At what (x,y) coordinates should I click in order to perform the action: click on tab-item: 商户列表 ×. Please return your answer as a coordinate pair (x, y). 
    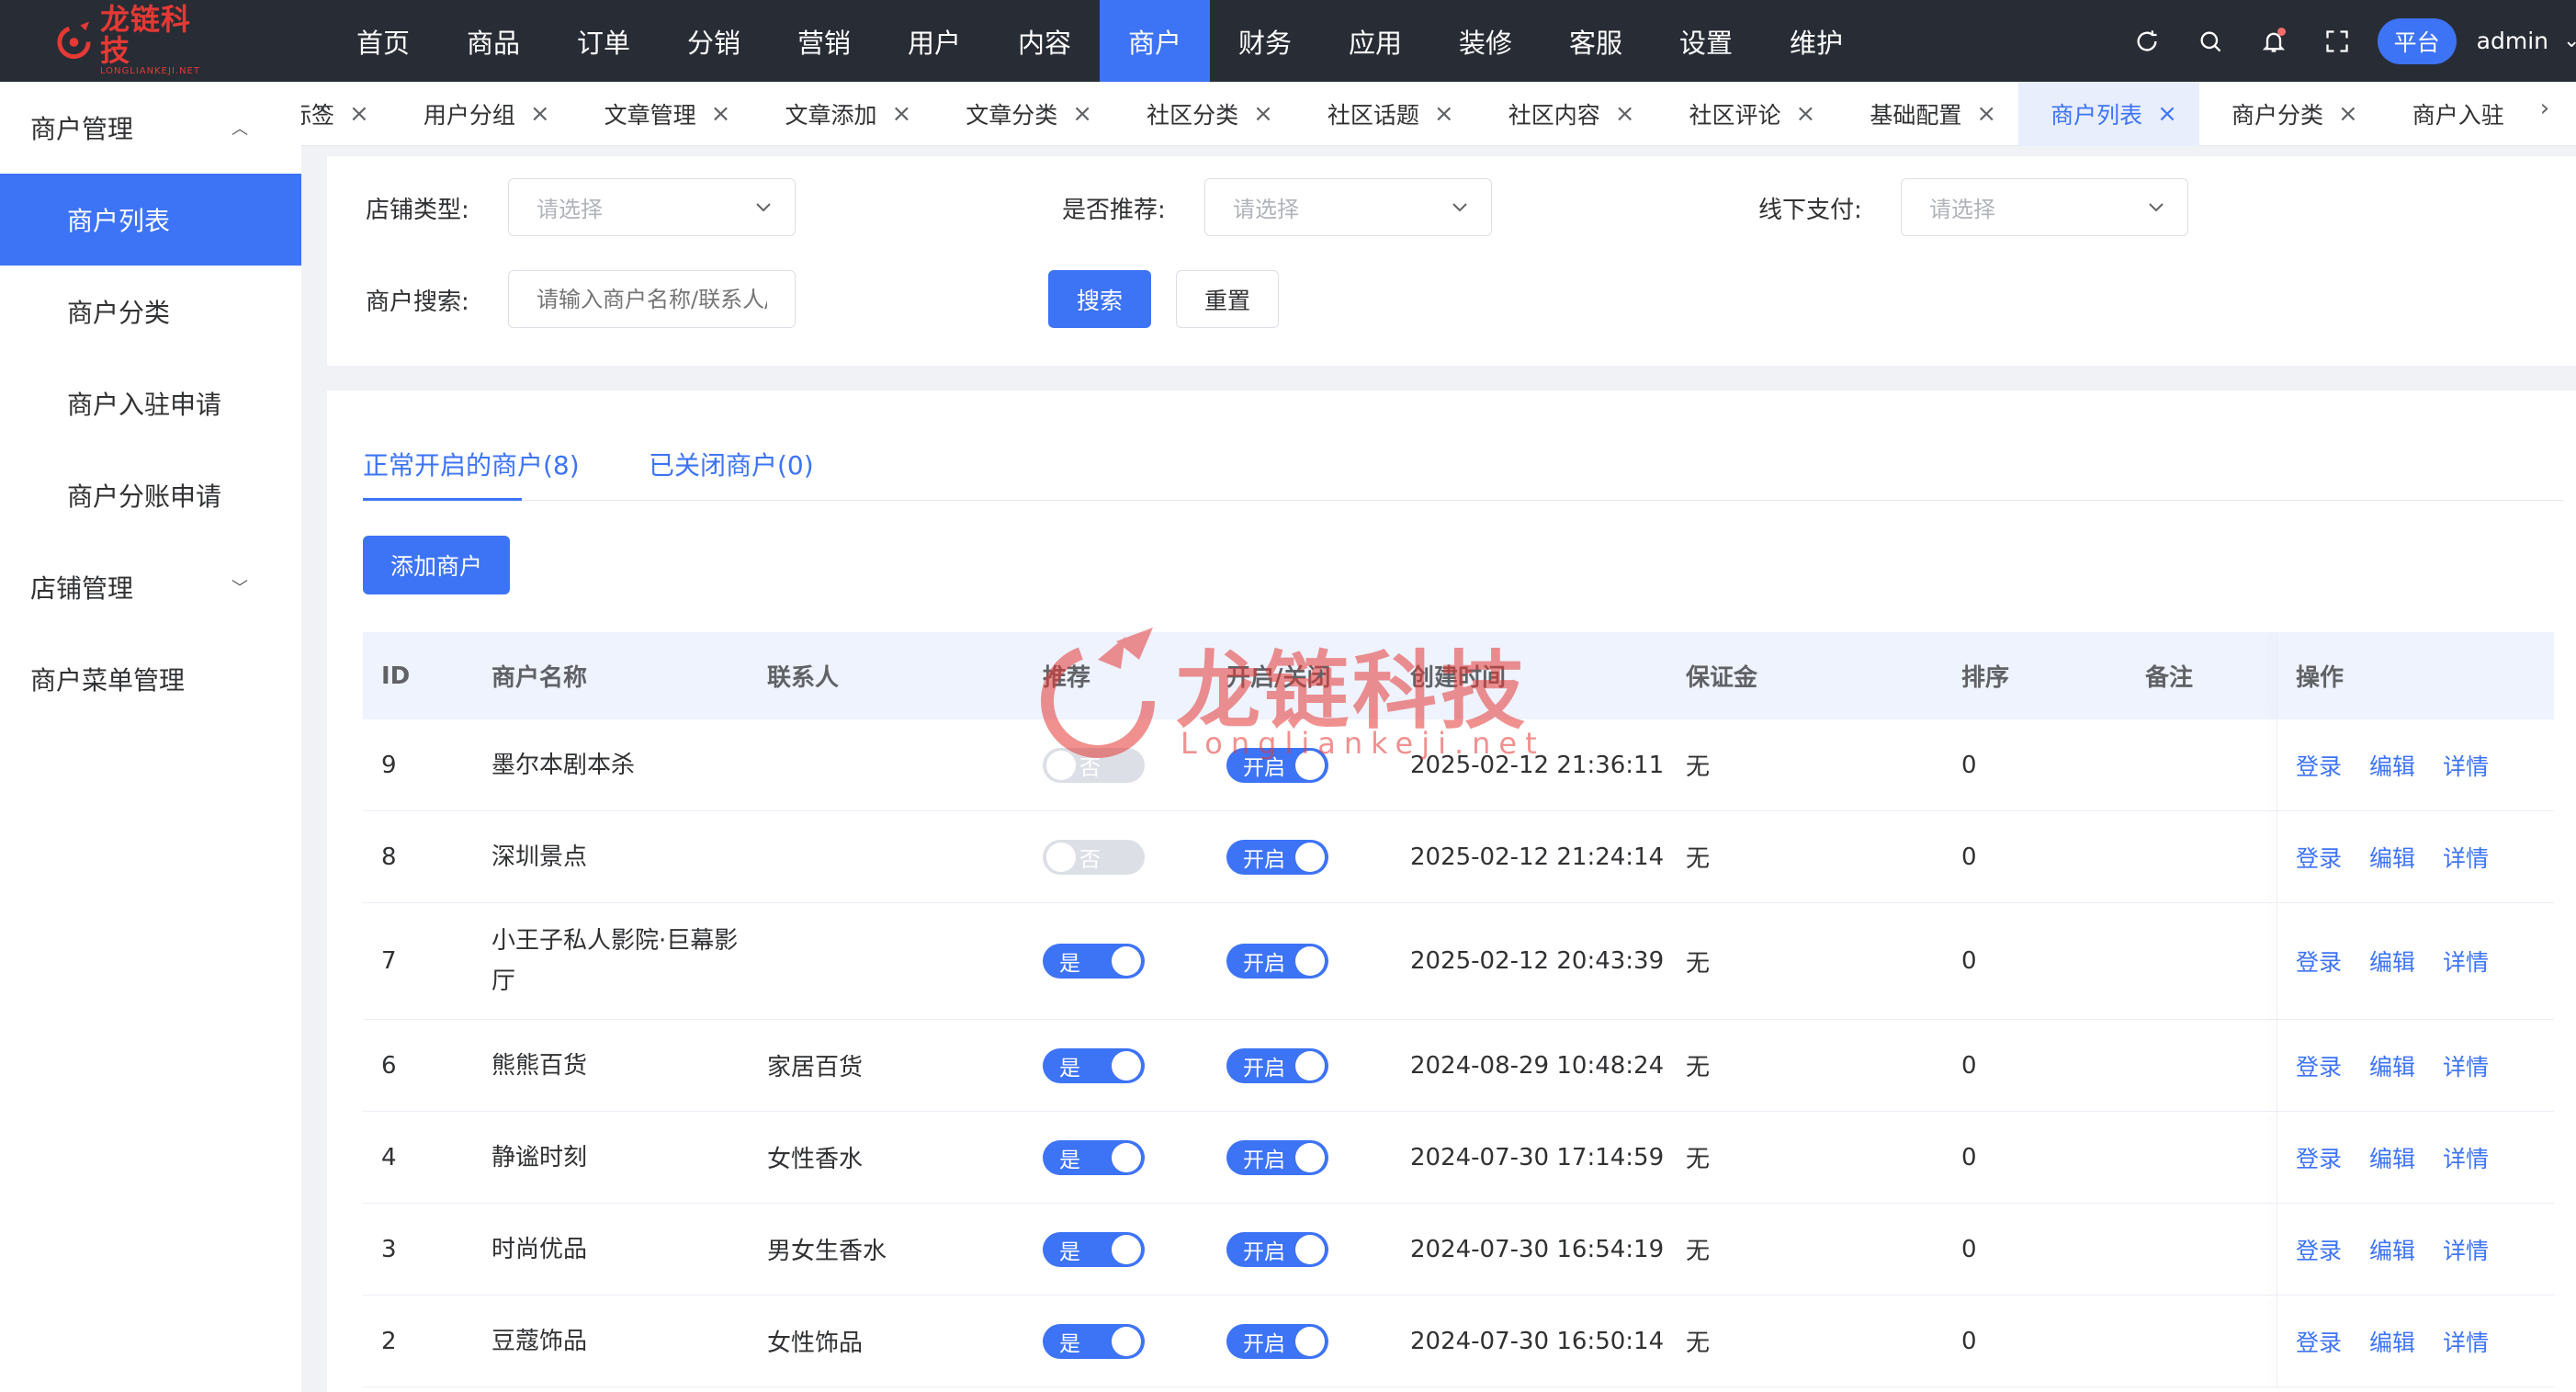
    Looking at the image, I should click on (2108, 114).